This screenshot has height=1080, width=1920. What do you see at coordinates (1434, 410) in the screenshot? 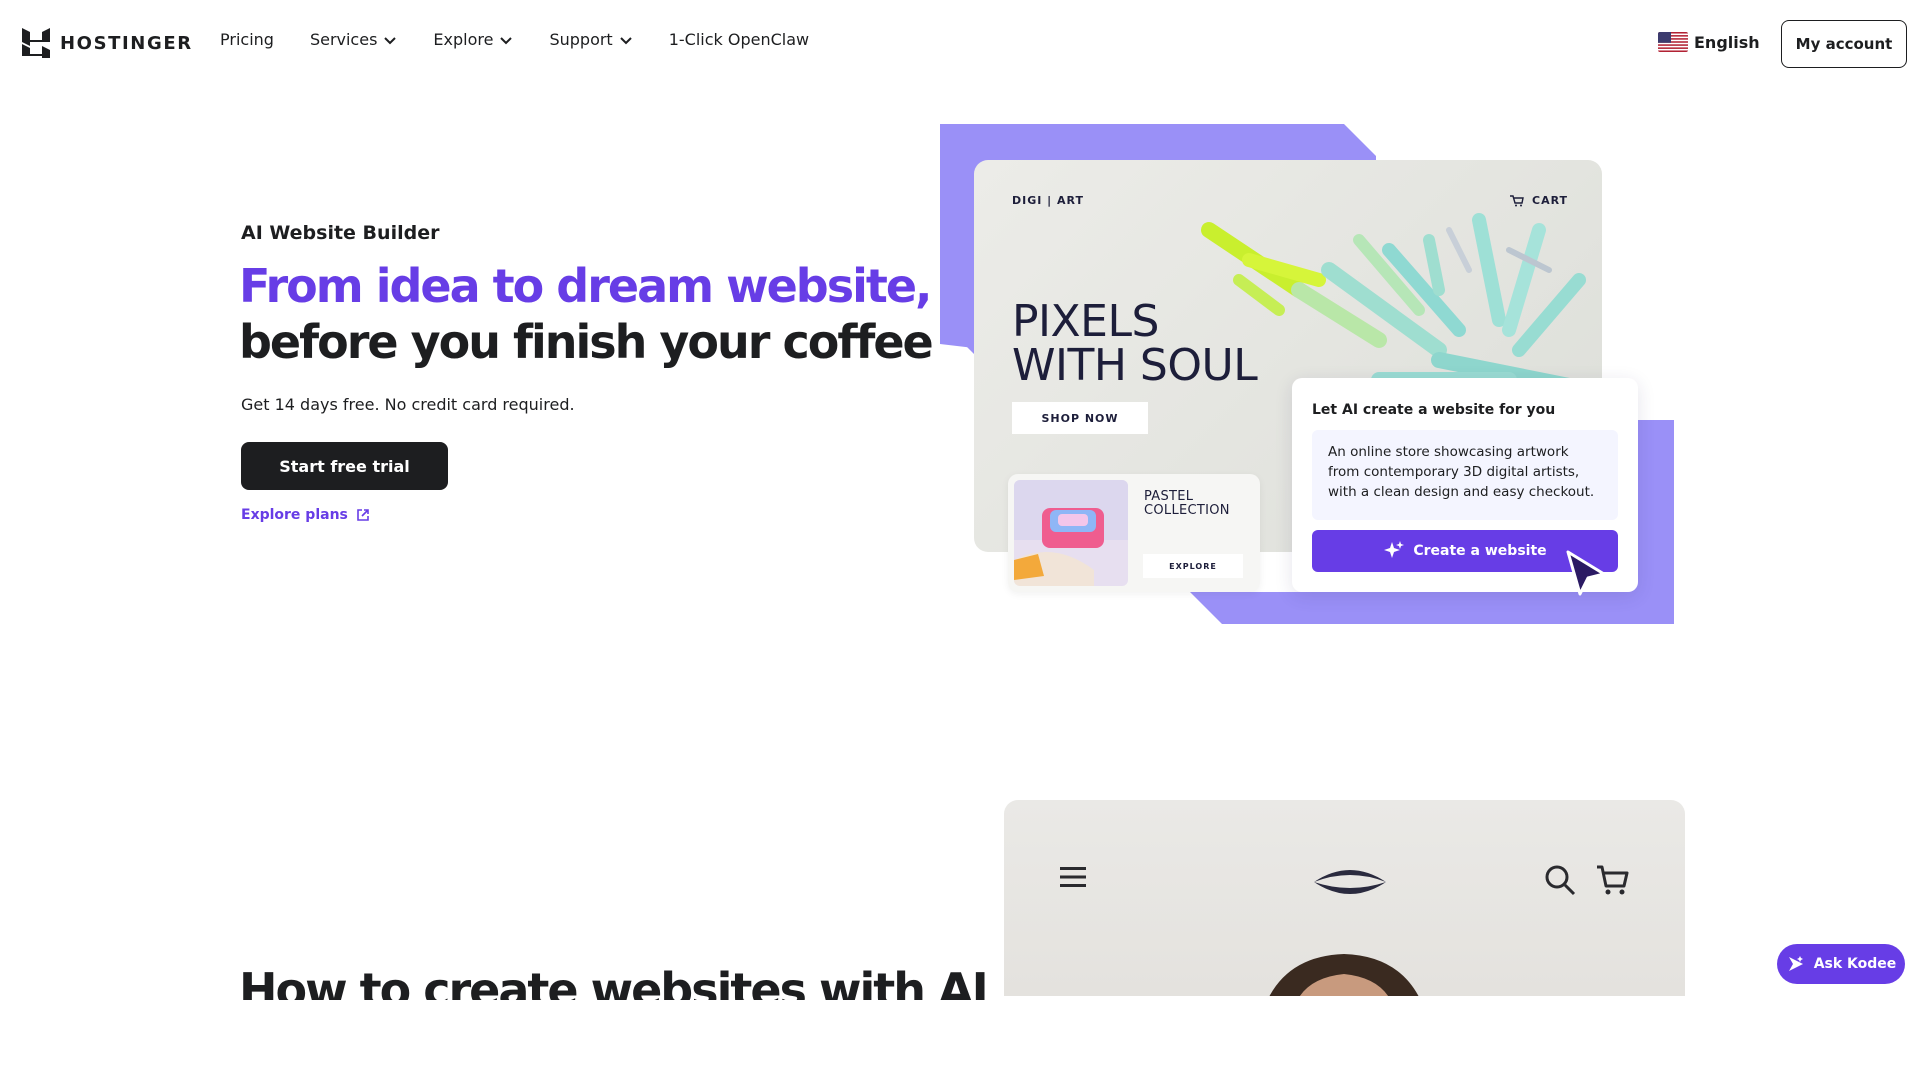
I see `ai-card-title: Let AI create a website for you` at bounding box center [1434, 410].